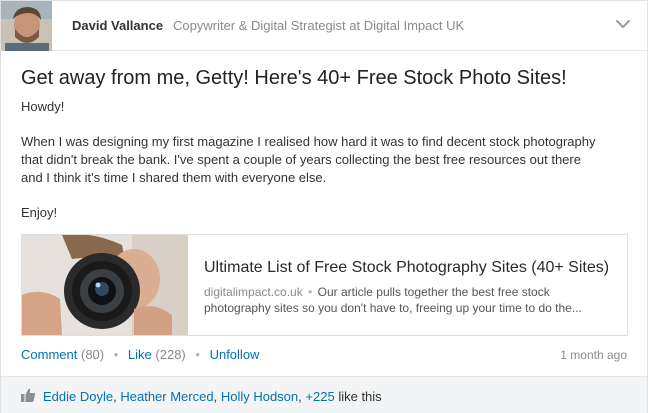  What do you see at coordinates (92, 354) in the screenshot?
I see `comment-count: (80)` at bounding box center [92, 354].